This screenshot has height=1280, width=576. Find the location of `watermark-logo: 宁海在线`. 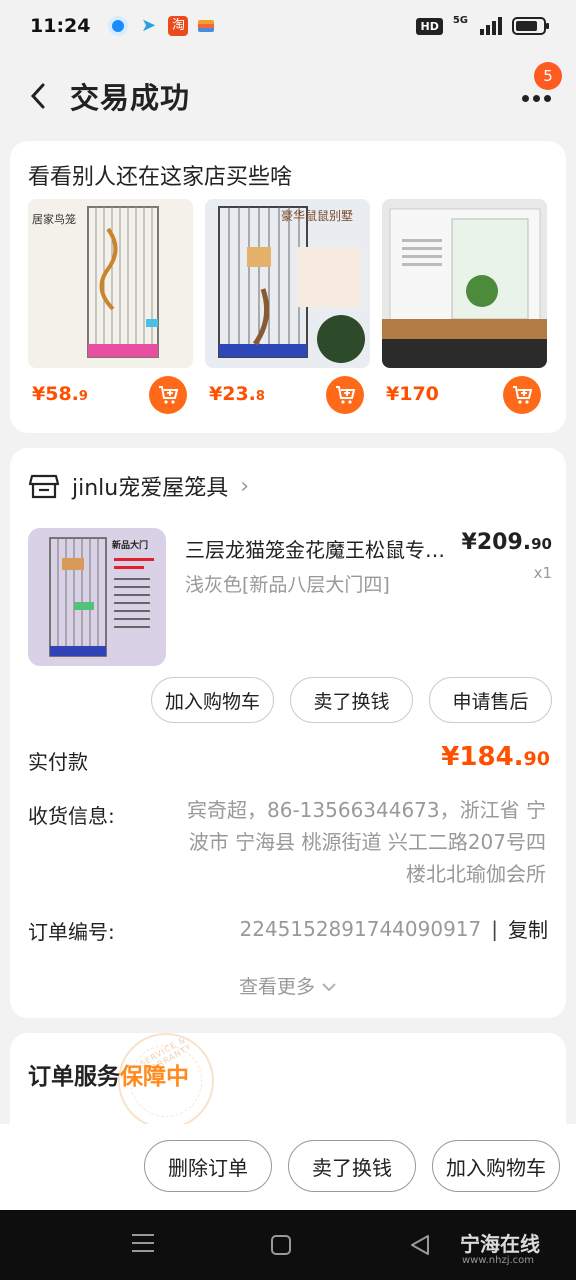

watermark-logo: 宁海在线 is located at coordinates (500, 1244).